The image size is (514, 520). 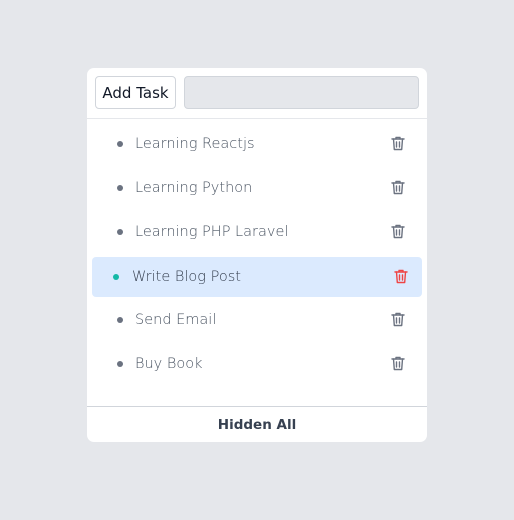 What do you see at coordinates (194, 188) in the screenshot?
I see `task-label: Learning Python` at bounding box center [194, 188].